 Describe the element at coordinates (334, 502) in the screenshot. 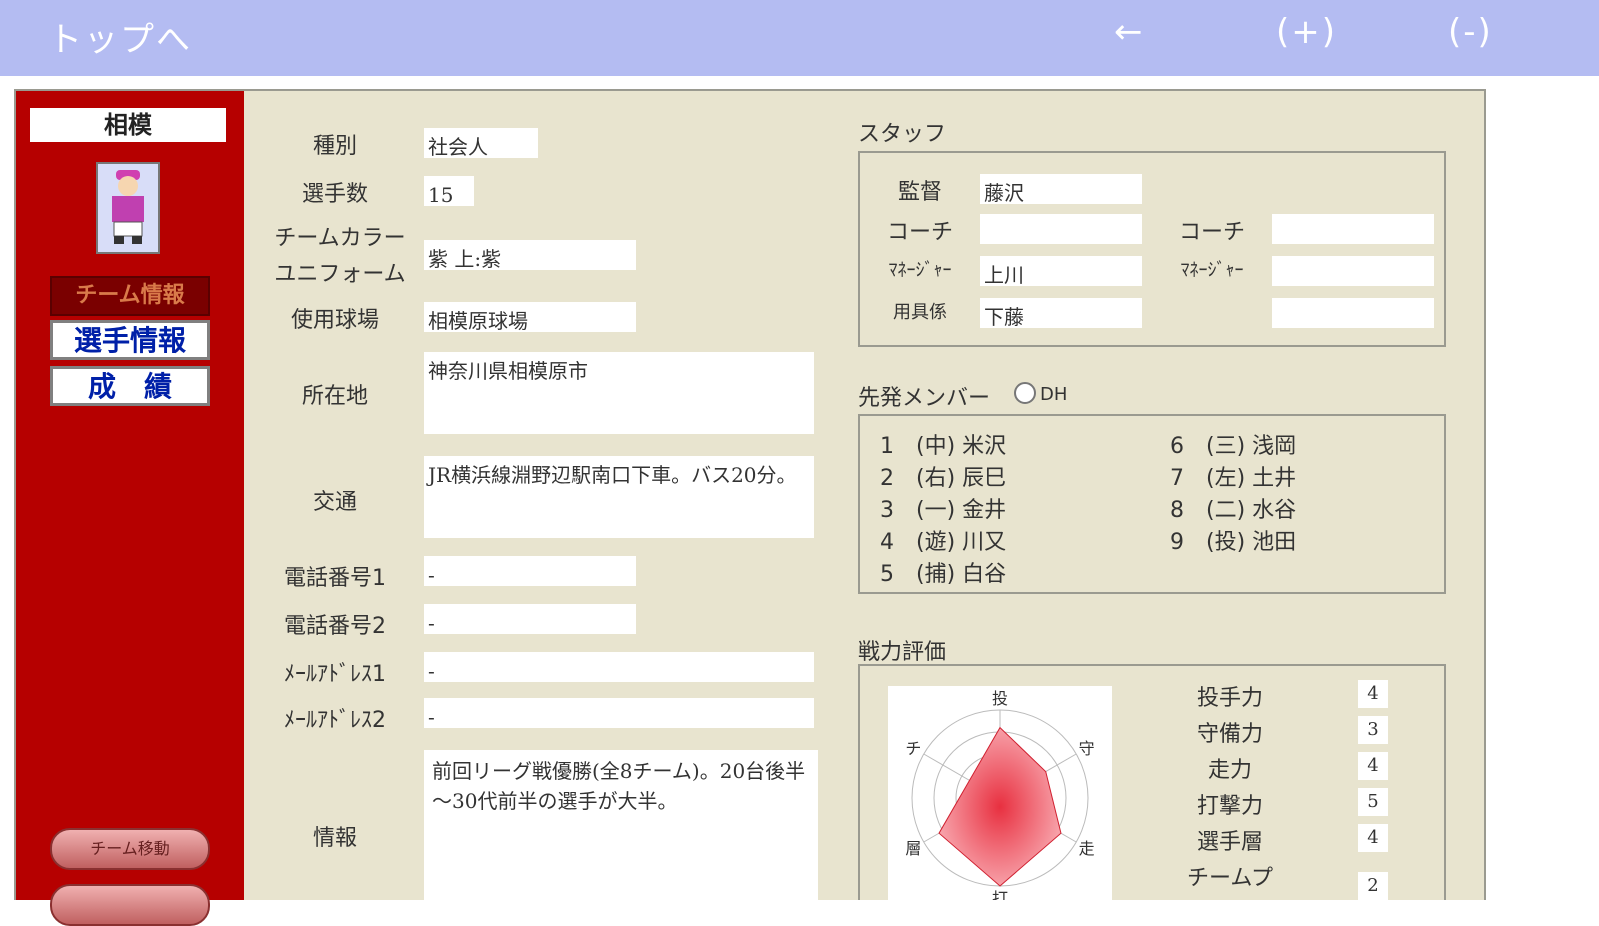

I see `access-label: 交通` at that location.